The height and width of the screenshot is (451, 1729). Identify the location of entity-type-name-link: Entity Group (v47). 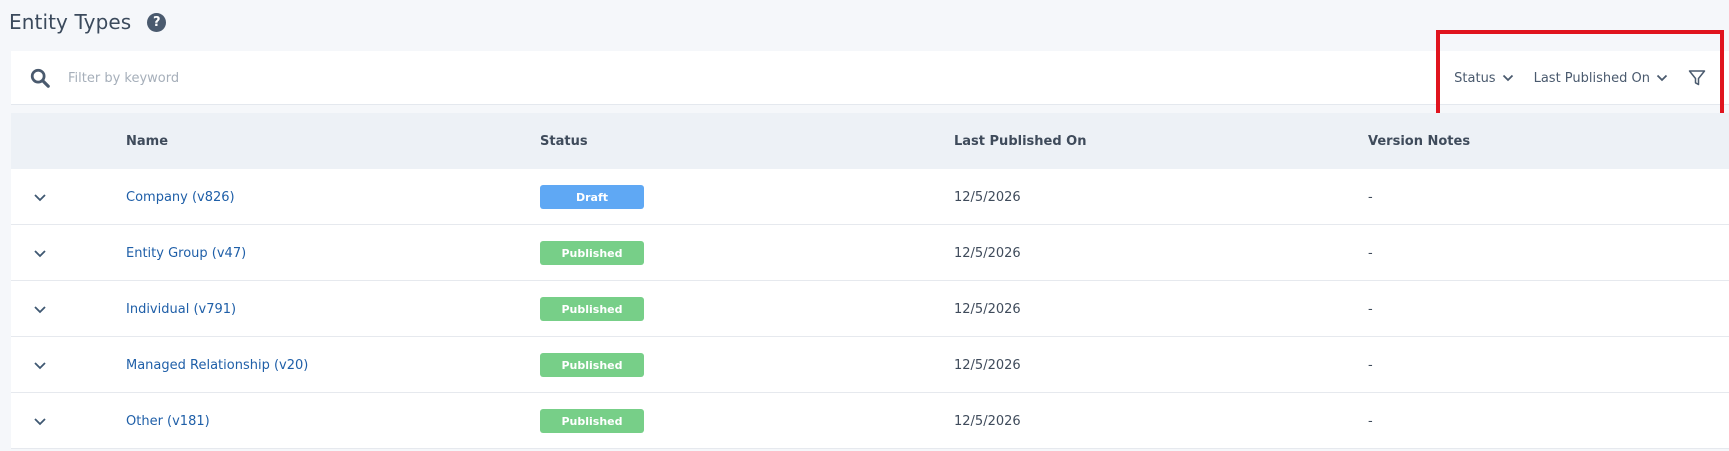
(186, 253).